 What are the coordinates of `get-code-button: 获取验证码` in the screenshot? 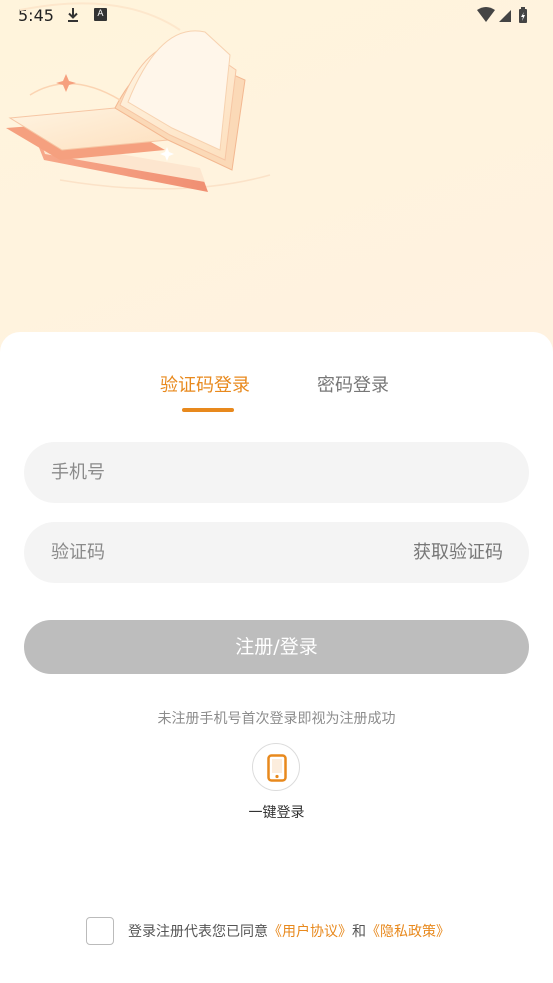 It's located at (458, 552).